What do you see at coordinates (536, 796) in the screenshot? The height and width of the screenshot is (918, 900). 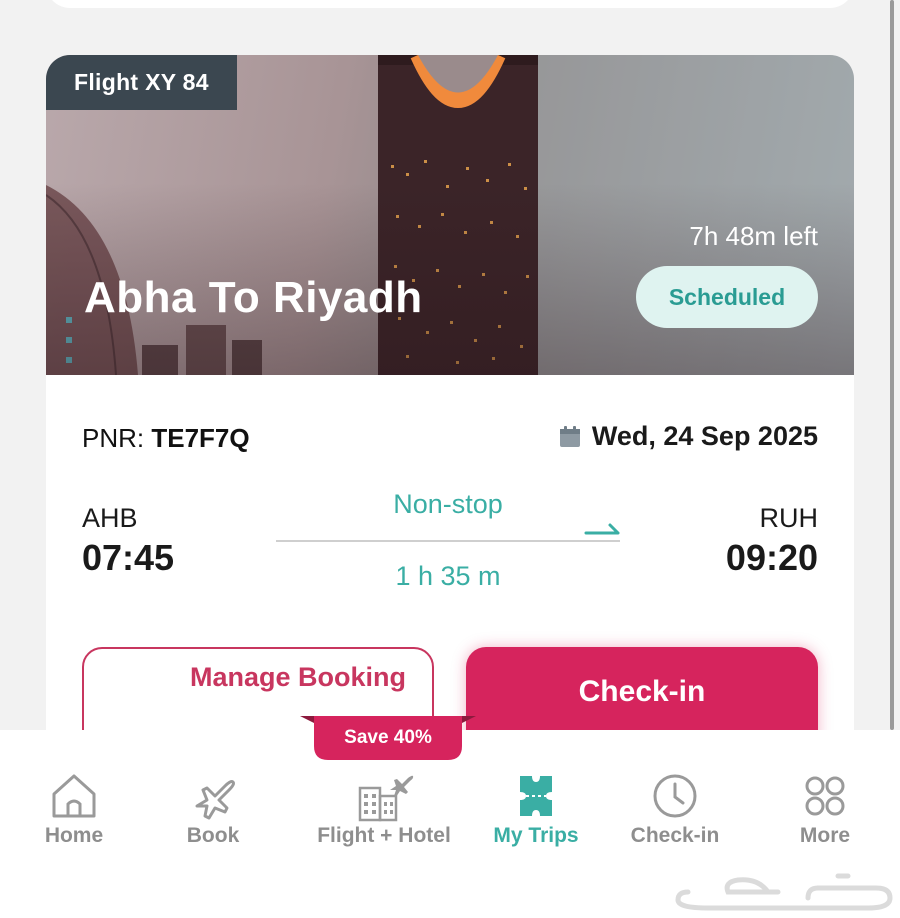 I see `ticket-icon` at bounding box center [536, 796].